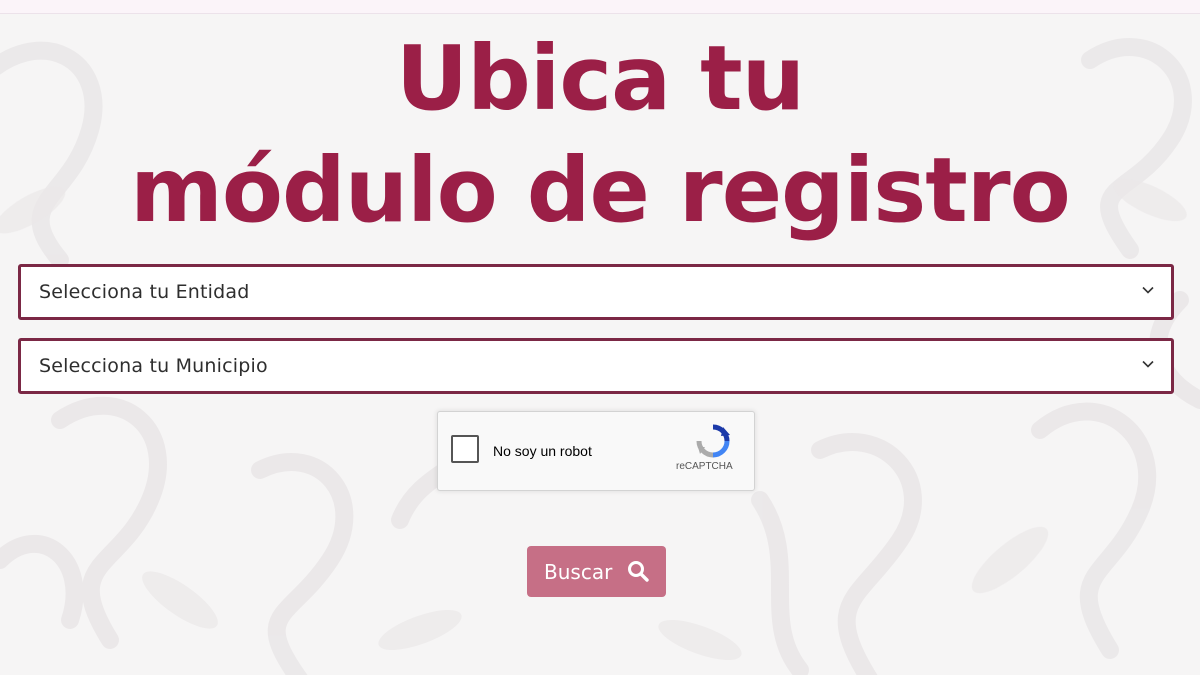  What do you see at coordinates (578, 572) in the screenshot?
I see `search-button-label: Buscar` at bounding box center [578, 572].